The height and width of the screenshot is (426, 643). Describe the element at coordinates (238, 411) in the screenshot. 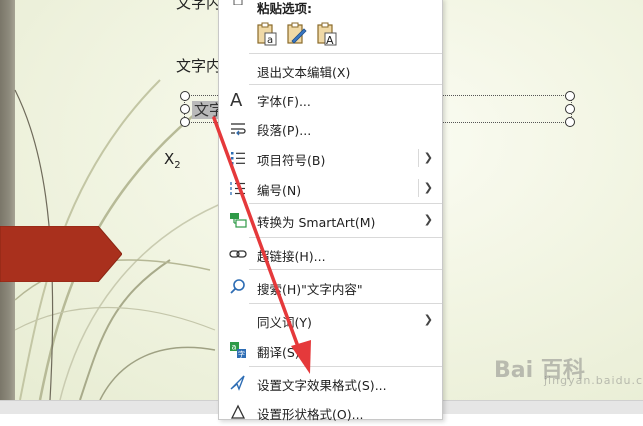

I see `shape-format-icon` at that location.